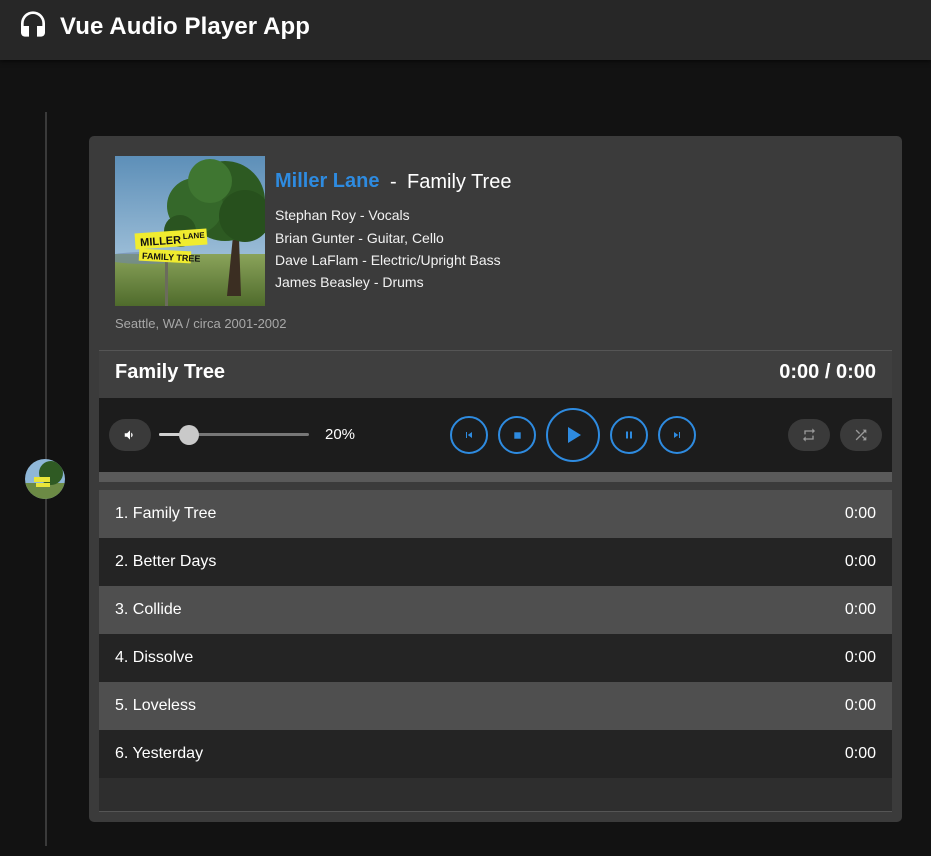 Image resolution: width=931 pixels, height=856 pixels. What do you see at coordinates (495, 562) in the screenshot?
I see `track-item: 2. Better Days 0:00` at bounding box center [495, 562].